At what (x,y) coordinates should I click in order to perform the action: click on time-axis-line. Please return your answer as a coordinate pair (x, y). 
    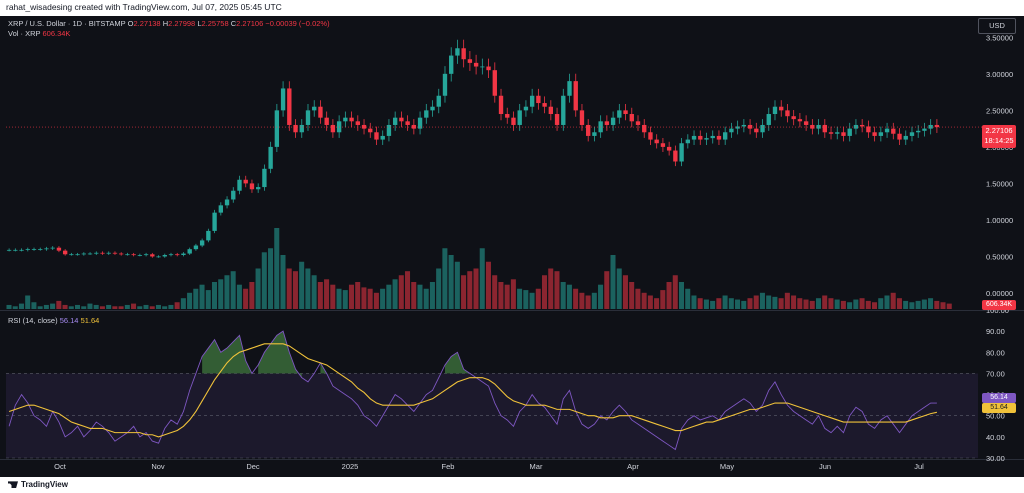
    Looking at the image, I should click on (512, 459).